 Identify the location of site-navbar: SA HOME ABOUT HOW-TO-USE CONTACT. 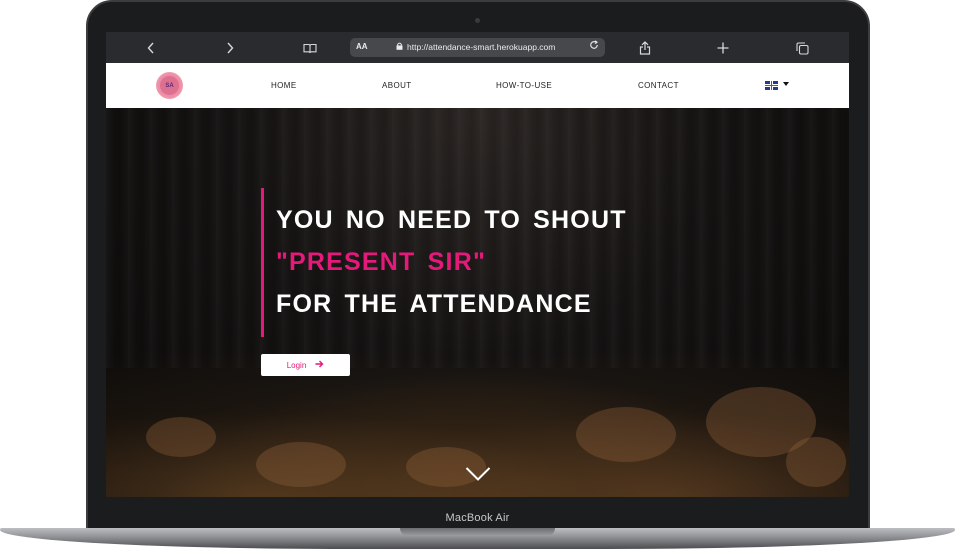
(477, 85).